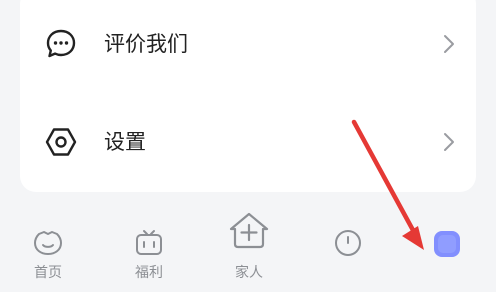  Describe the element at coordinates (61, 142) in the screenshot. I see `hexagon-settings-icon` at that location.